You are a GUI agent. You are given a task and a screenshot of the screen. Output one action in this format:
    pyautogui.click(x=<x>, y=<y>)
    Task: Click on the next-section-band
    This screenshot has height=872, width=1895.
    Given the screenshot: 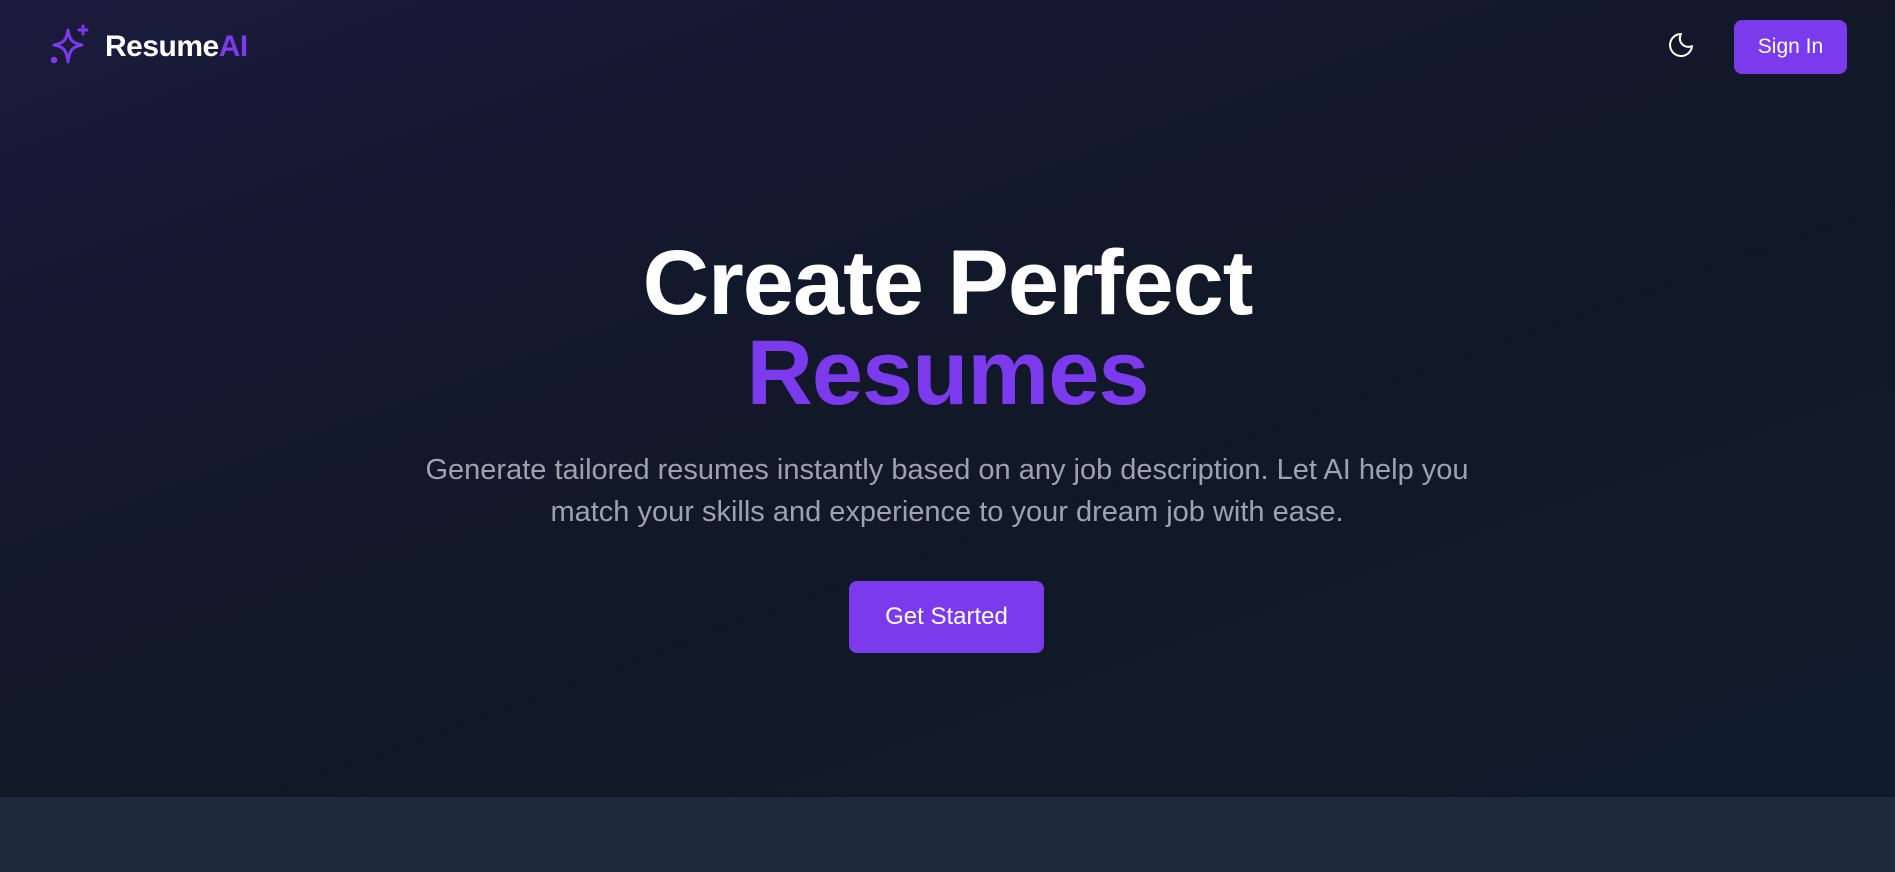 What is the action you would take?
    pyautogui.click(x=947, y=834)
    